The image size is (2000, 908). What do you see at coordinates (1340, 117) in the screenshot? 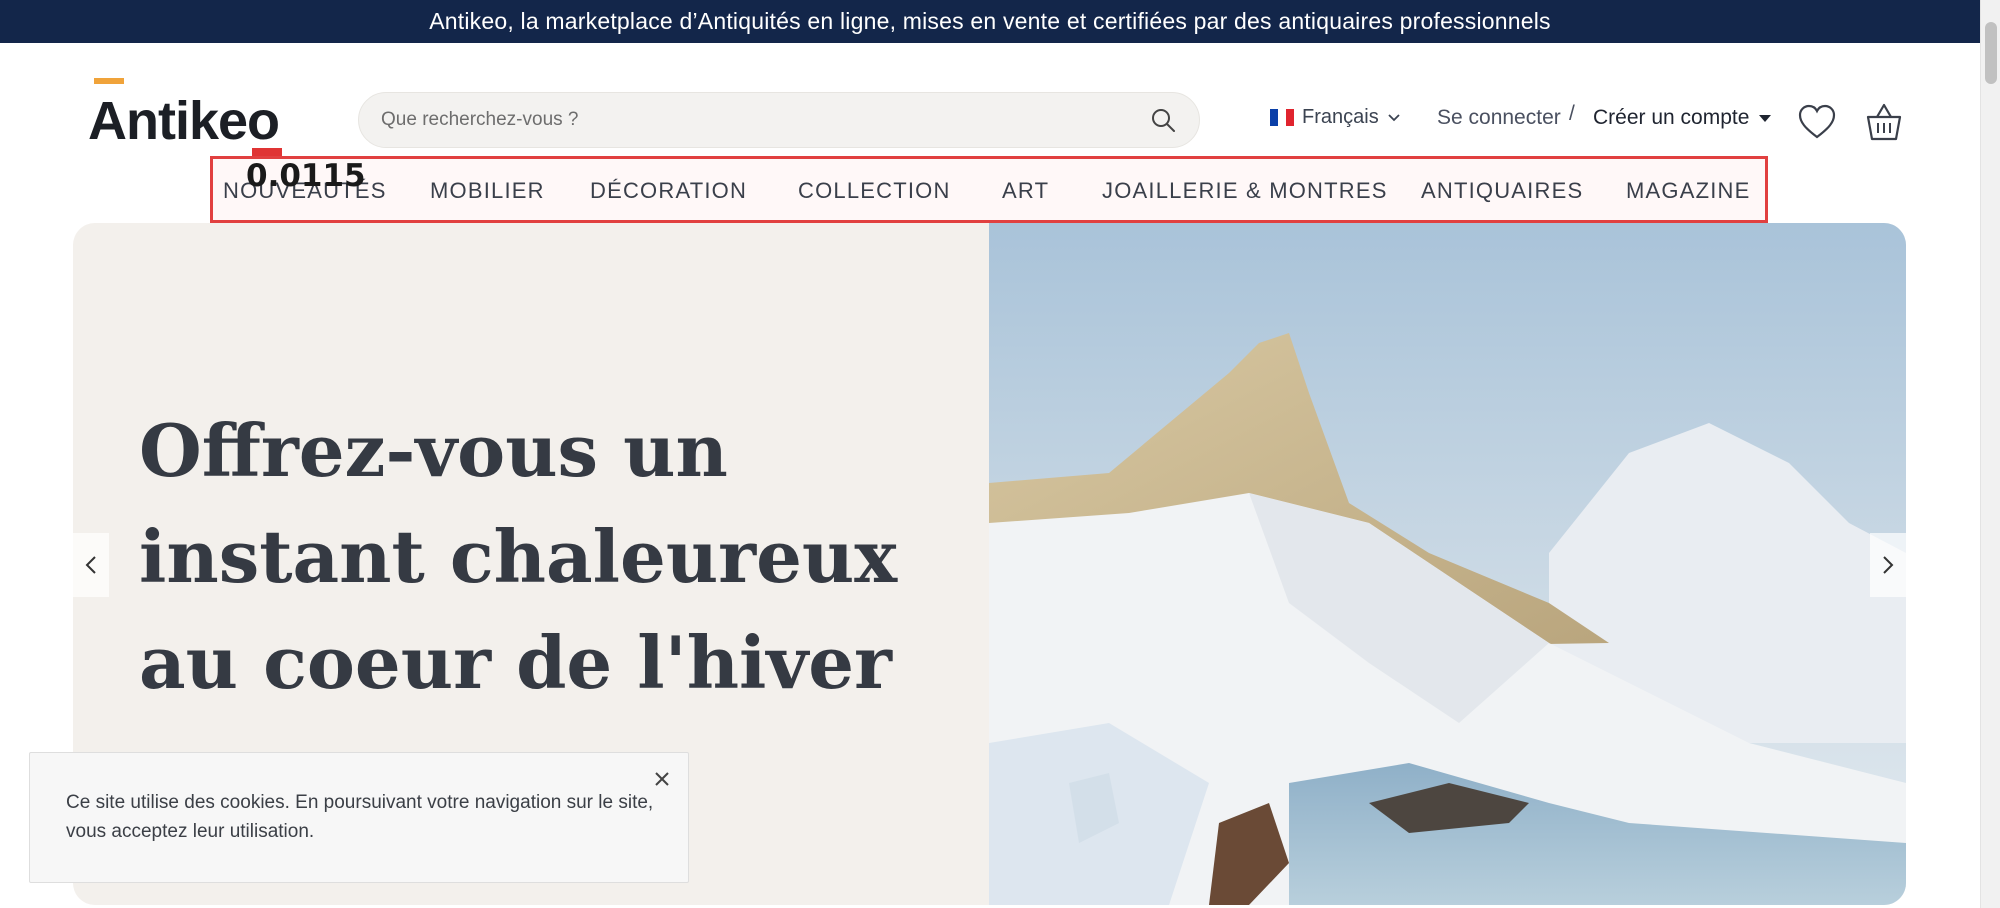
I see `language-label: Français` at bounding box center [1340, 117].